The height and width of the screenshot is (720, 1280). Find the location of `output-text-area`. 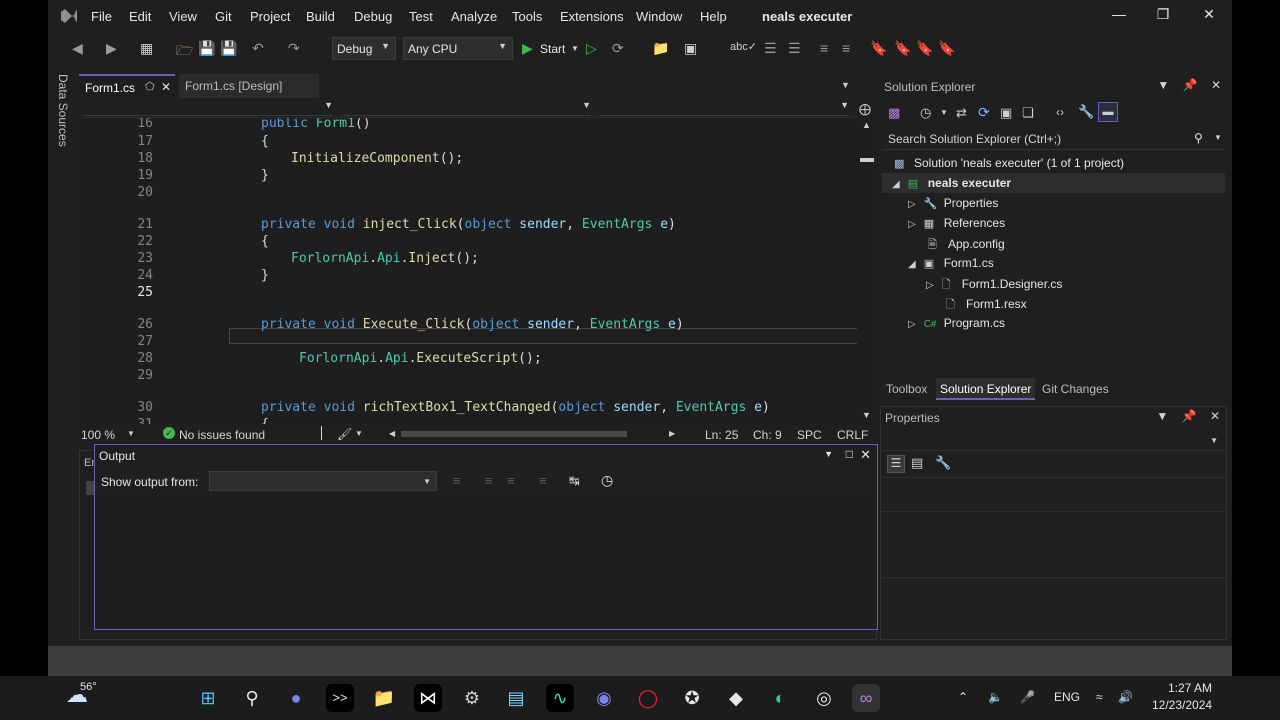

output-text-area is located at coordinates (486, 563).